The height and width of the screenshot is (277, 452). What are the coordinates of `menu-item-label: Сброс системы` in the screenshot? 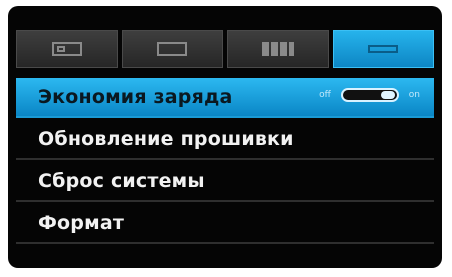 It's located at (121, 181).